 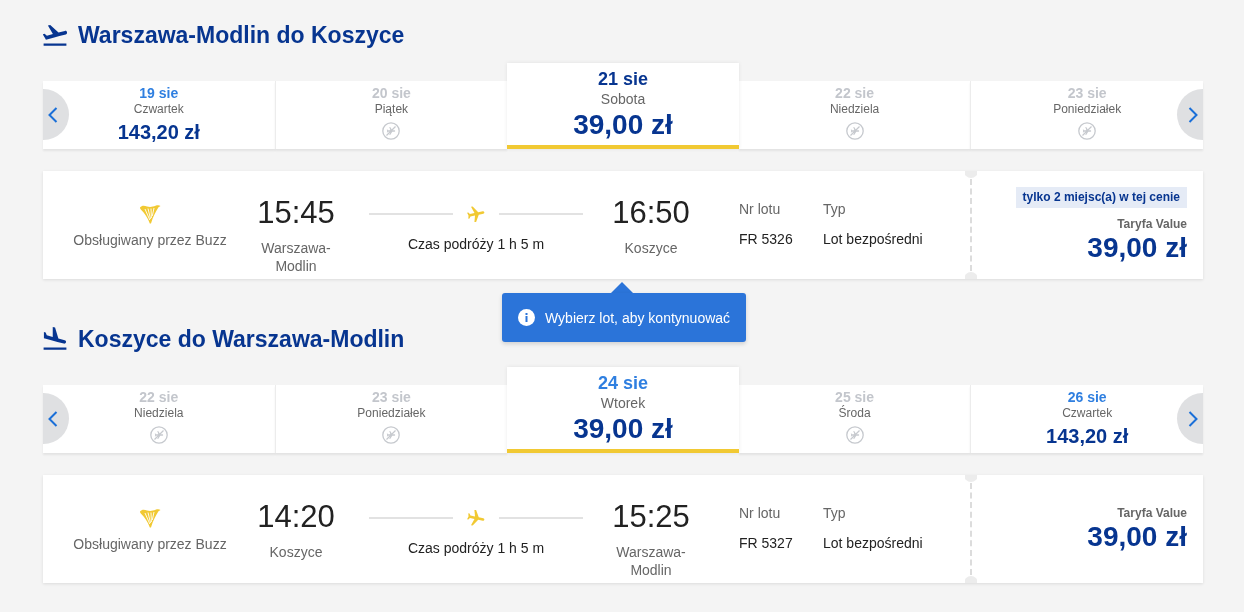 I want to click on date-tab: 20 sie Piątek, so click(x=391, y=115).